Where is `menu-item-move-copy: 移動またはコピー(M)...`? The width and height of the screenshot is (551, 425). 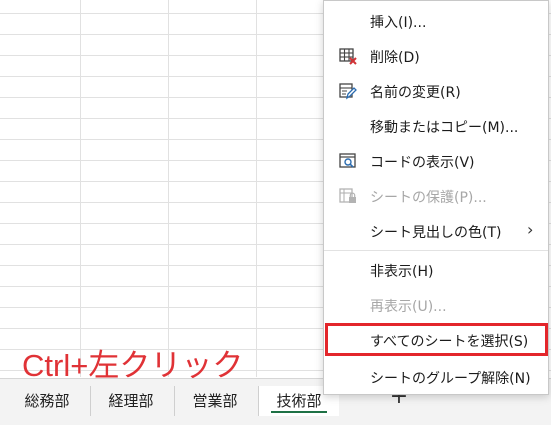
menu-item-move-copy: 移動またはコピー(M)... is located at coordinates (436, 126).